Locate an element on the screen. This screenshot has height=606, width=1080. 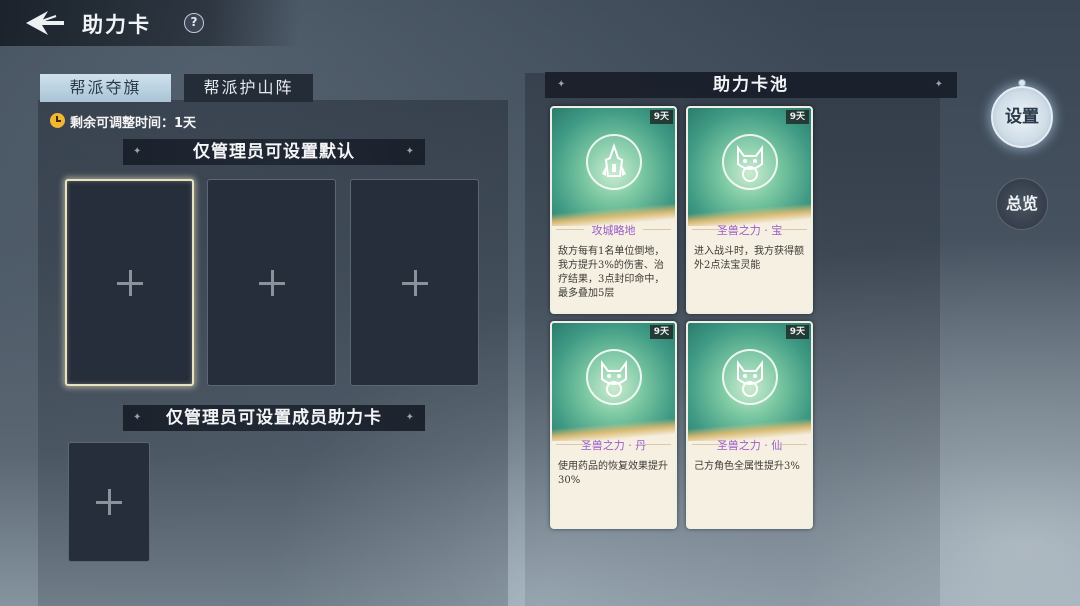
card-name: 圣兽之力 · 仙 is located at coordinates (749, 445).